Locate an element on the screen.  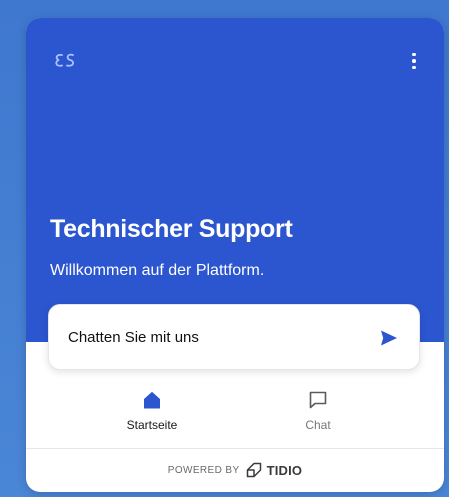
nav-item-label: Startseite is located at coordinates (152, 425).